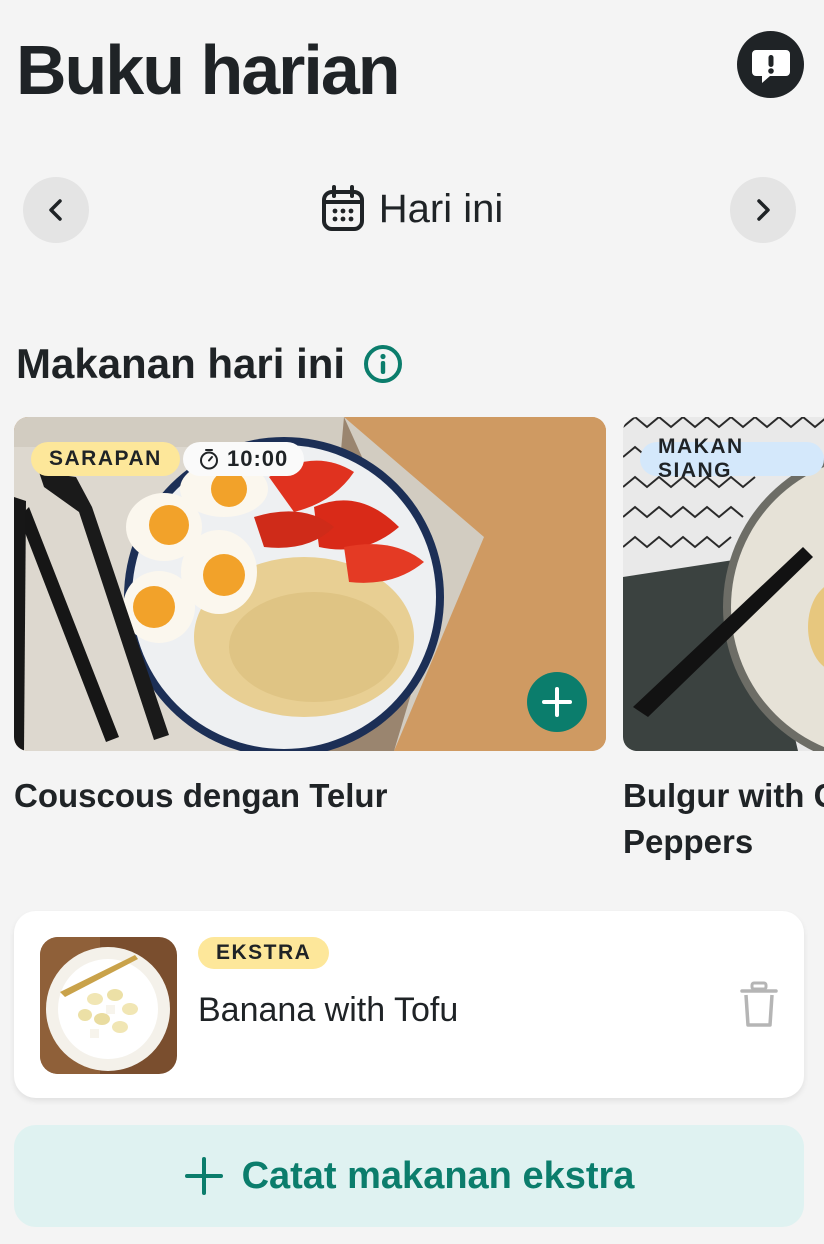 The height and width of the screenshot is (1244, 824). I want to click on date-selector: Hari ini, so click(412, 209).